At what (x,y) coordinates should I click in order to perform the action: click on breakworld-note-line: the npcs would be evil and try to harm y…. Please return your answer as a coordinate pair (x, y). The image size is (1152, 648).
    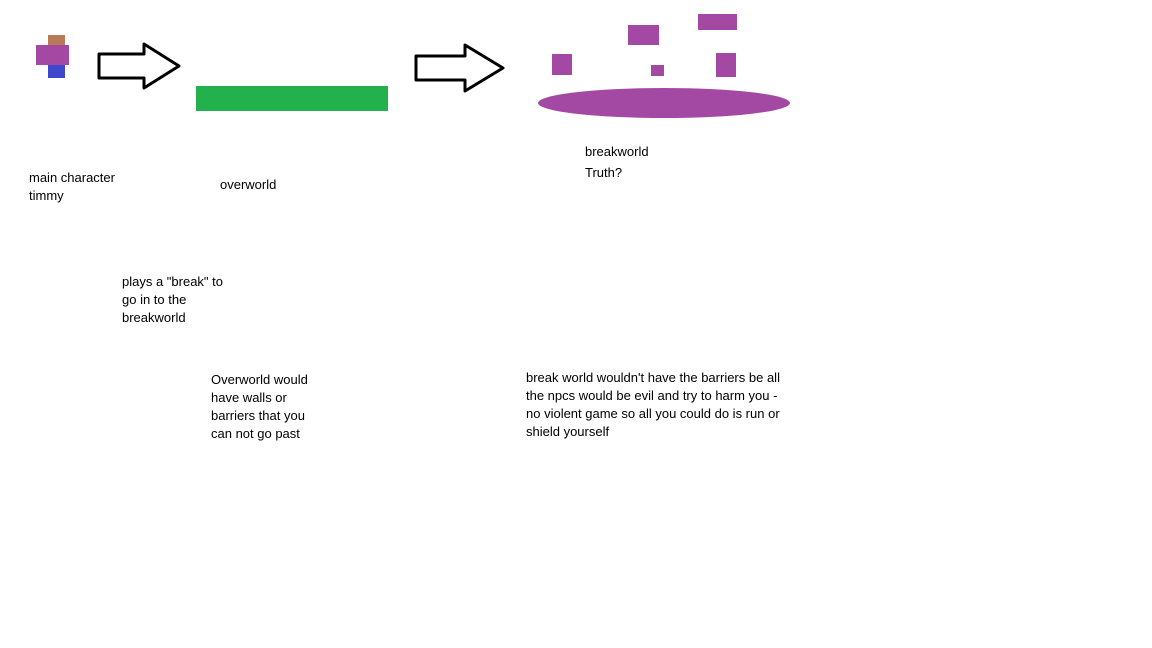
    Looking at the image, I should click on (652, 395).